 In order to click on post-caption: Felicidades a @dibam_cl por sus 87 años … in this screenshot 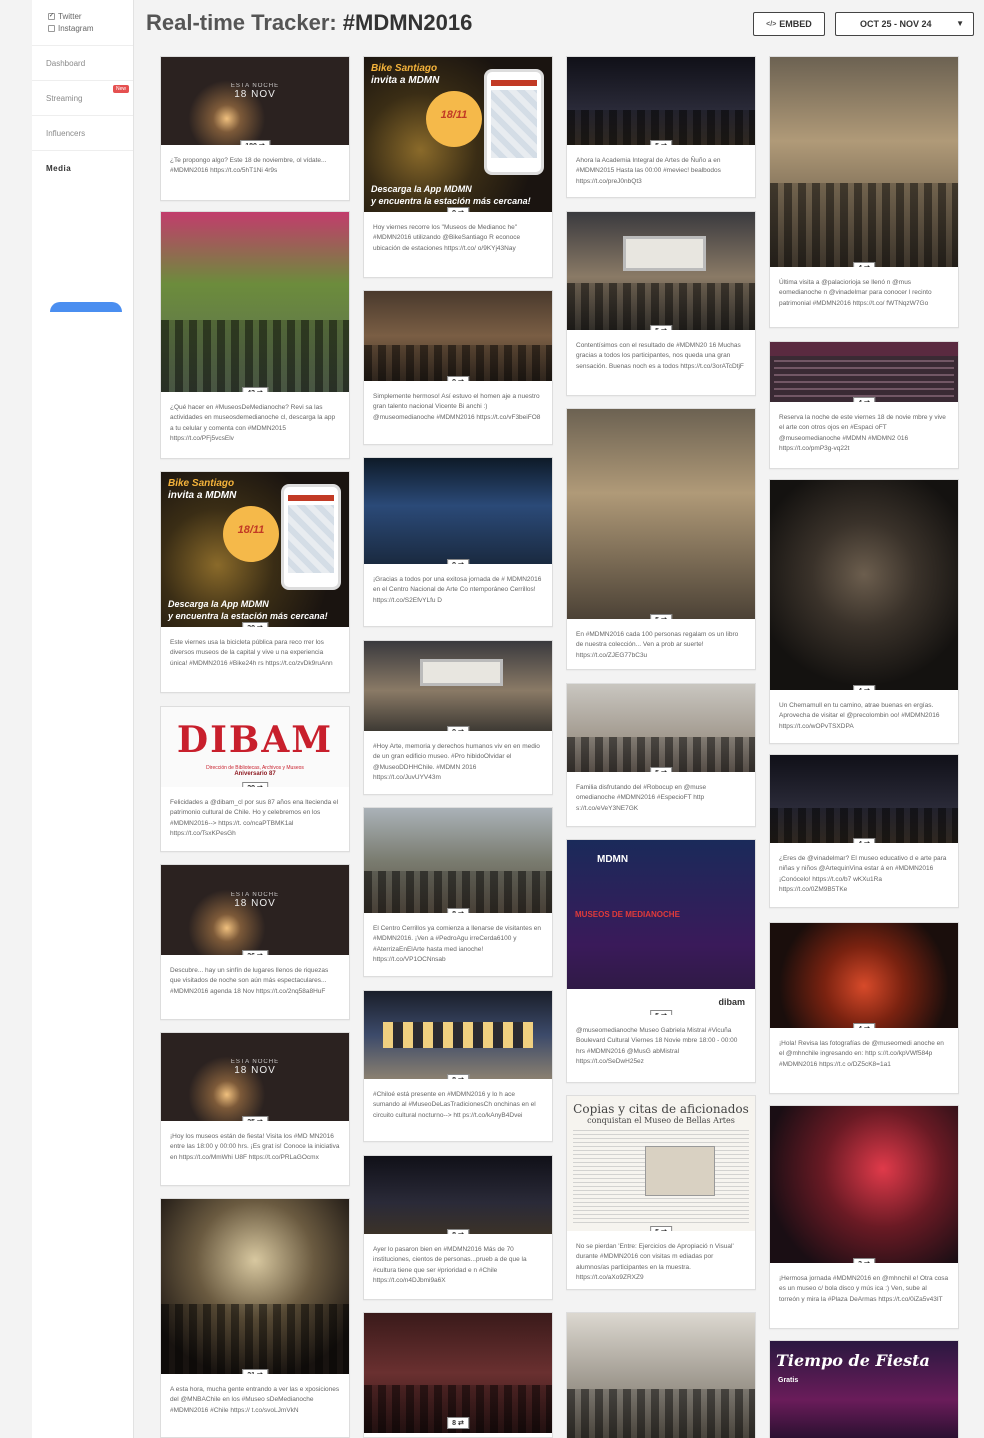, I will do `click(254, 818)`.